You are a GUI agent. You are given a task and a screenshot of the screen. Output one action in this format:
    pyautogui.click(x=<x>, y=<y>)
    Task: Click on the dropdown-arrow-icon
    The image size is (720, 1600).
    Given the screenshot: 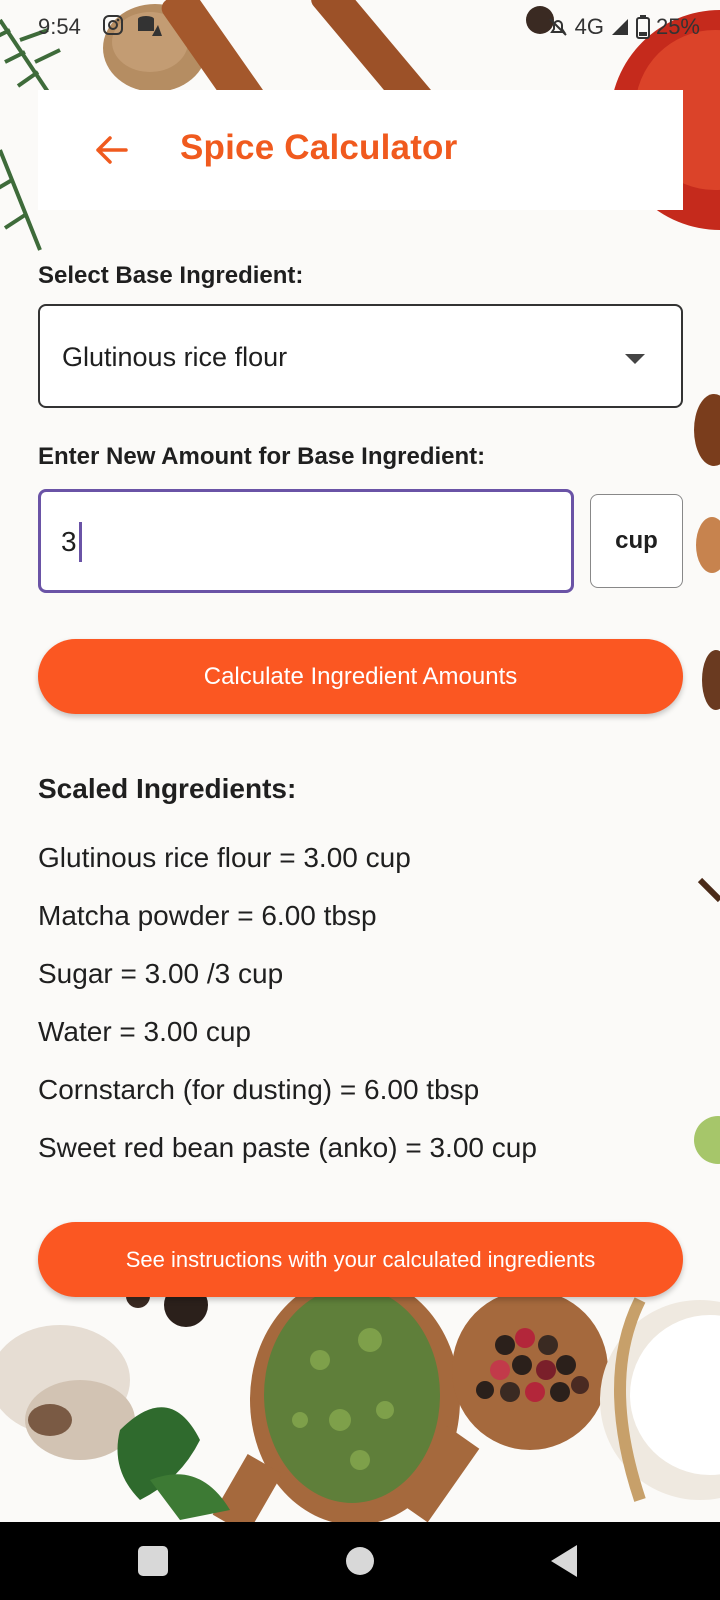 What is the action you would take?
    pyautogui.click(x=635, y=359)
    